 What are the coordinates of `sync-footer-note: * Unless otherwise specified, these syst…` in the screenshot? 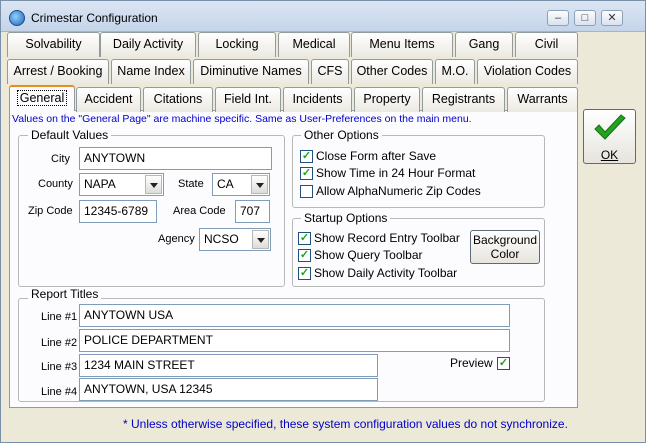 It's located at (345, 424).